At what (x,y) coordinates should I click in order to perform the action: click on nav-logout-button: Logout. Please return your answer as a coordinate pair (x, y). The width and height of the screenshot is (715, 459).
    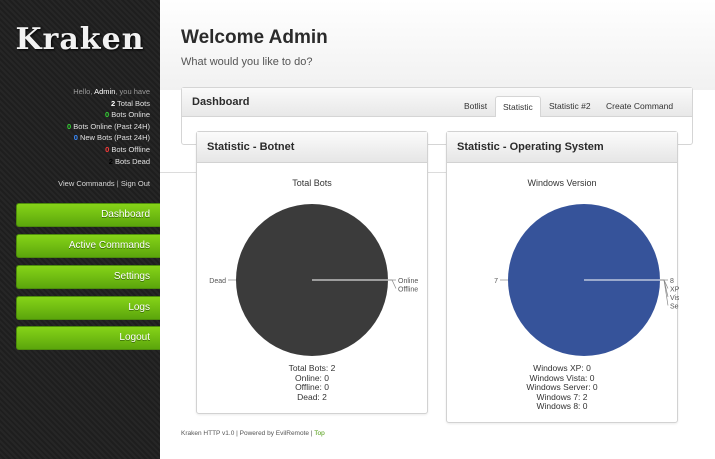
    Looking at the image, I should click on (88, 338).